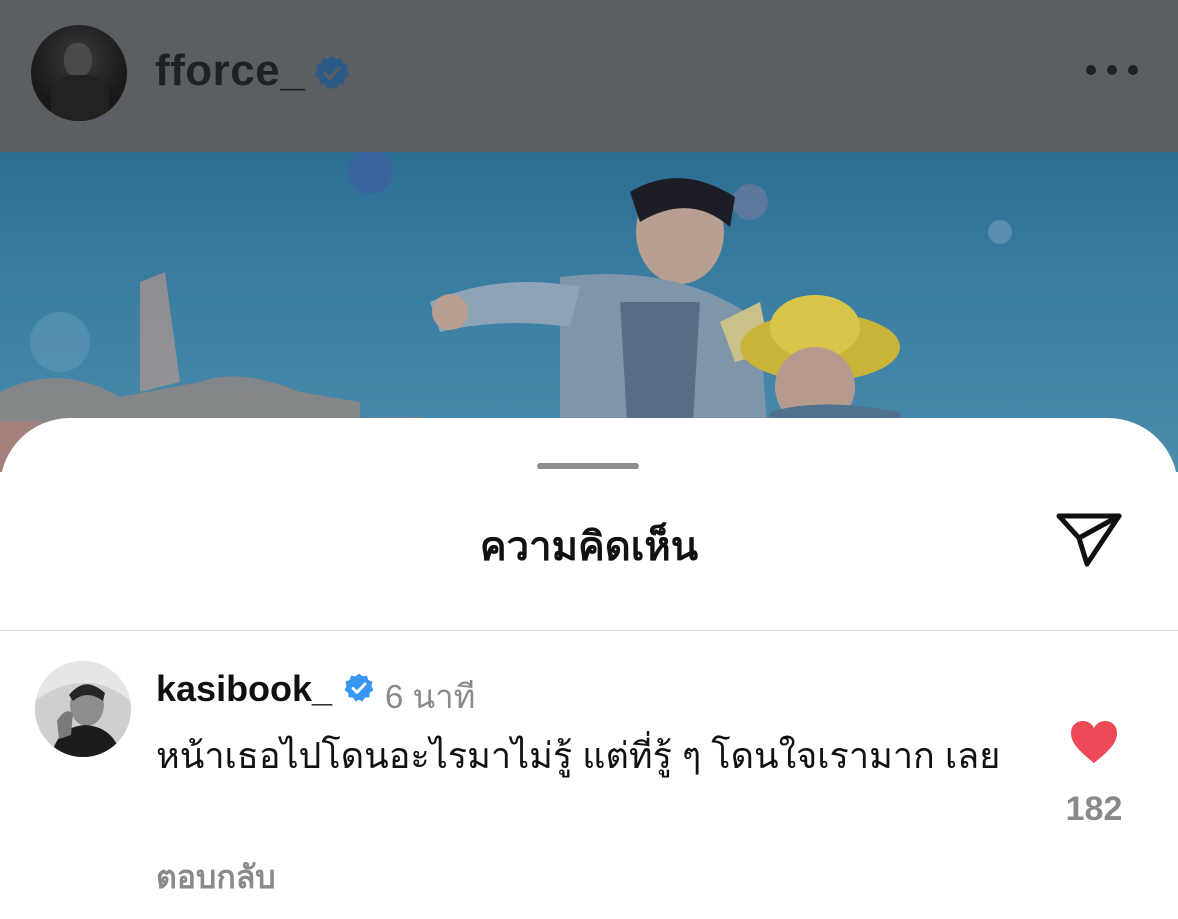  Describe the element at coordinates (589, 547) in the screenshot. I see `sheet-title: ความคิดเห็น` at that location.